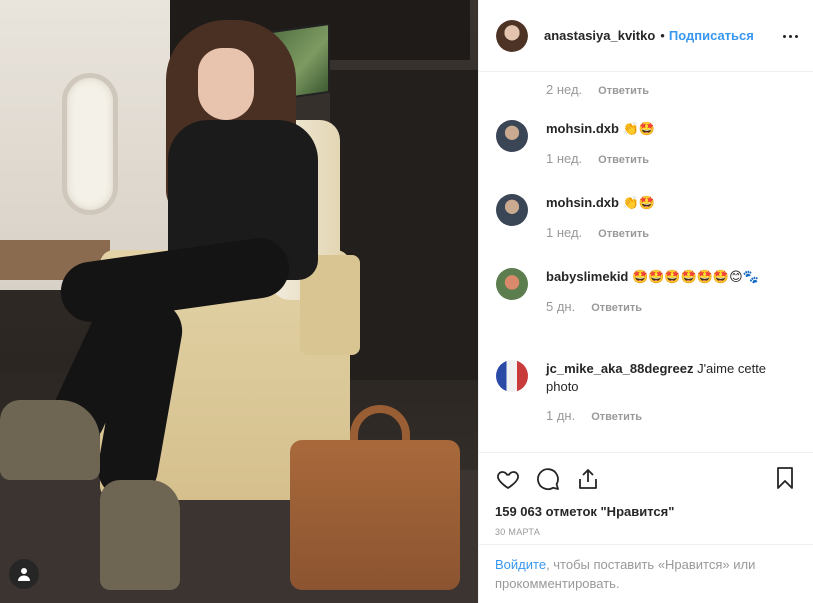  Describe the element at coordinates (561, 415) in the screenshot. I see `comment-time: 1 дн.` at that location.